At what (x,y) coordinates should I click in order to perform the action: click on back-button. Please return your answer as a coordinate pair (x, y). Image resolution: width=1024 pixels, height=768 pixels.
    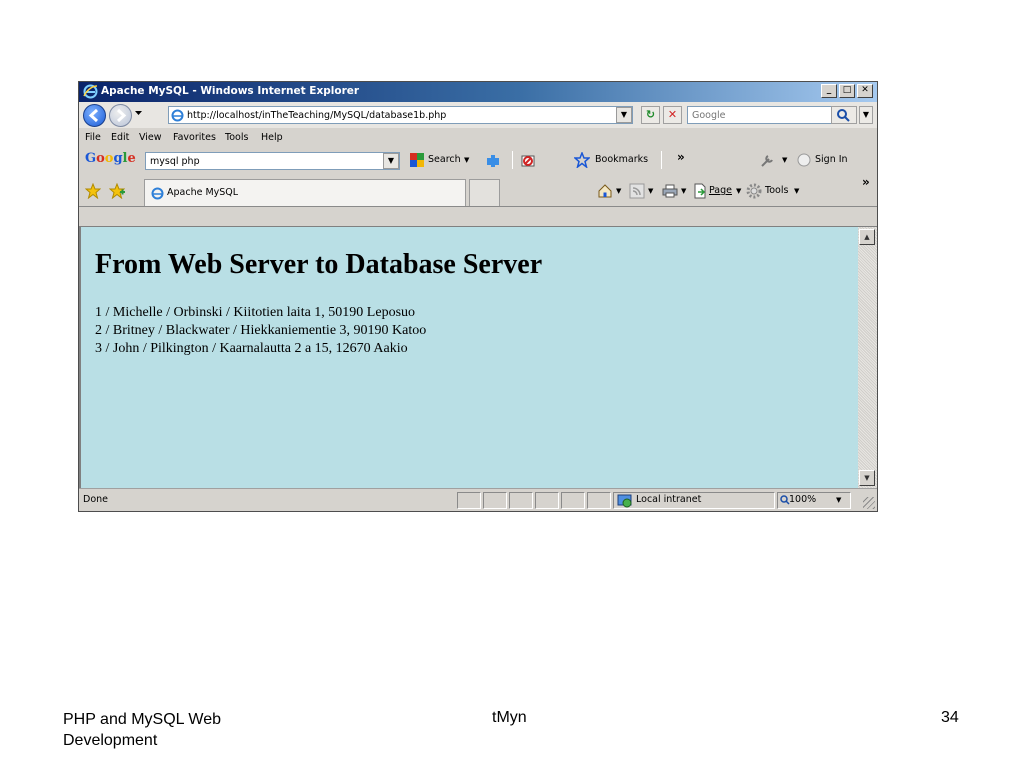
    Looking at the image, I should click on (94, 115).